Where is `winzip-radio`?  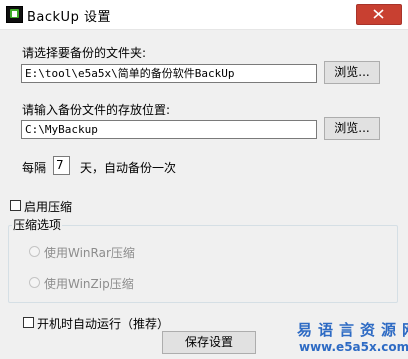
winzip-radio is located at coordinates (34, 282).